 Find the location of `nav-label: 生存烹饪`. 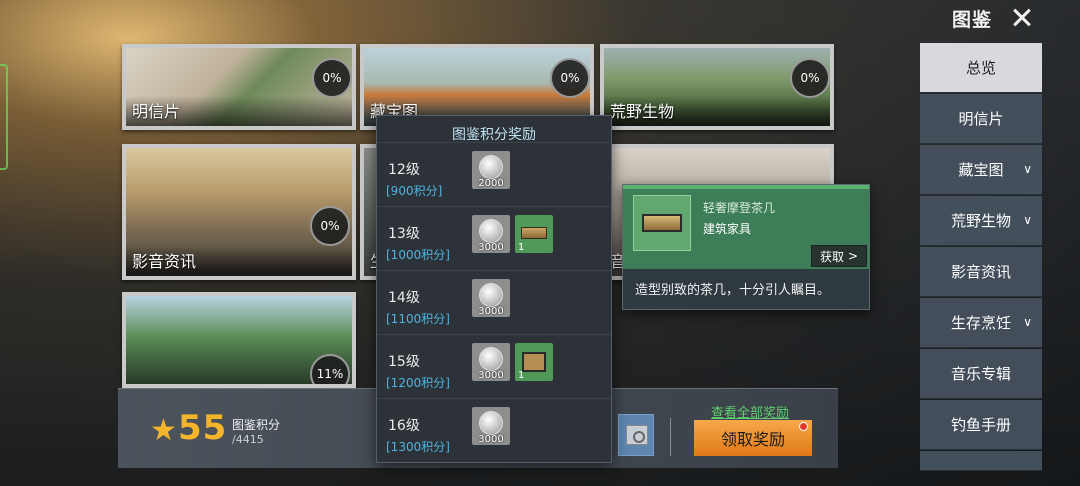

nav-label: 生存烹饪 is located at coordinates (980, 323).